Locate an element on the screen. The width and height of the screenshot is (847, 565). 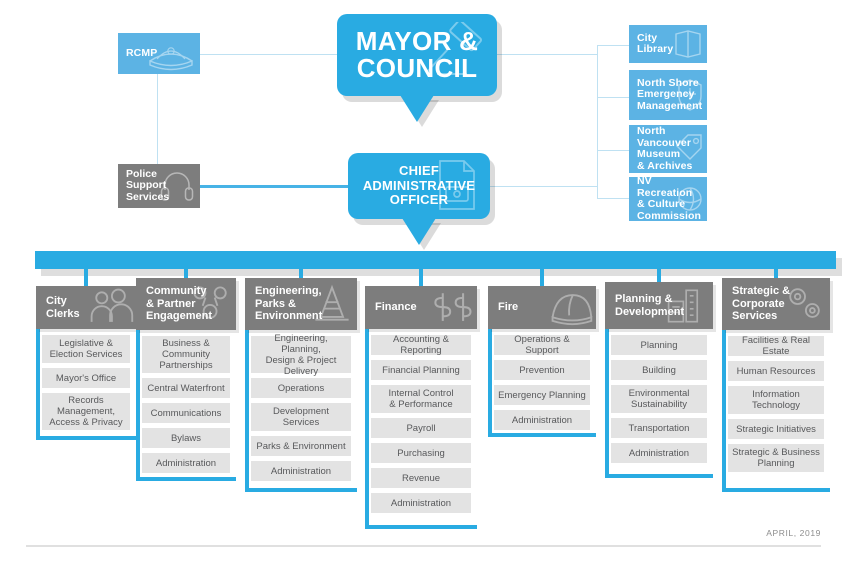
department-item: Communications is located at coordinates (186, 413).